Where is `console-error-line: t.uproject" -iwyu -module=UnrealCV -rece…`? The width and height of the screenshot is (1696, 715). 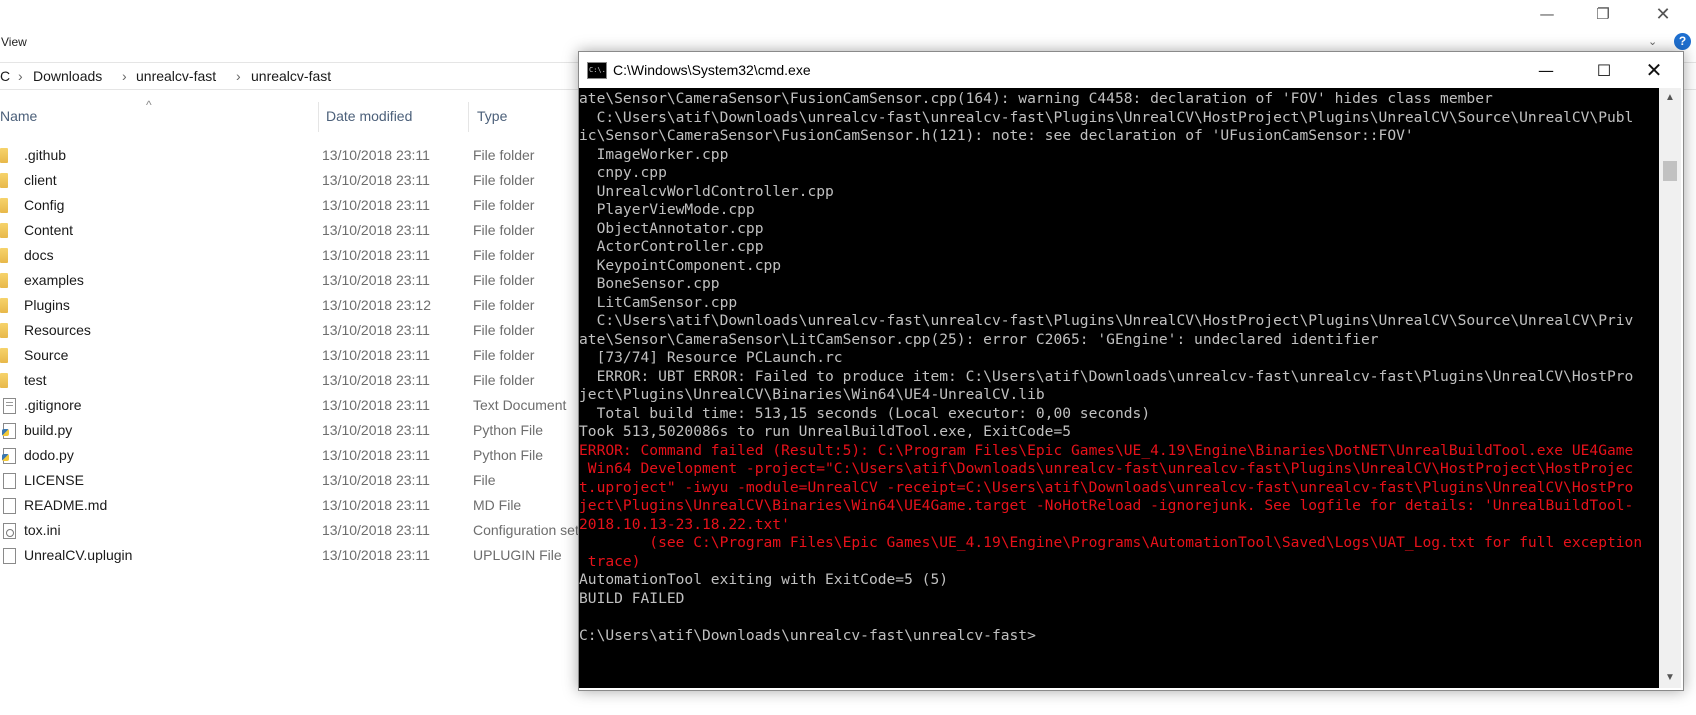 console-error-line: t.uproject" -iwyu -module=UnrealCV -rece… is located at coordinates (1106, 487).